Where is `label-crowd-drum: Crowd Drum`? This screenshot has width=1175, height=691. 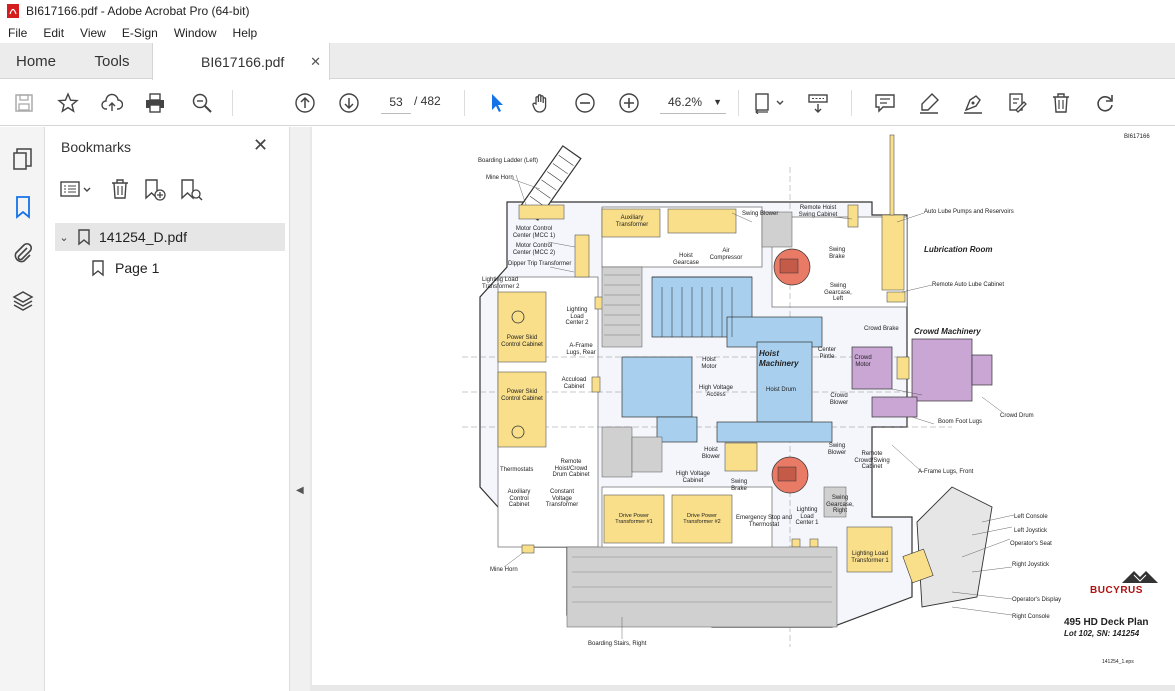
label-crowd-drum: Crowd Drum is located at coordinates (1017, 416).